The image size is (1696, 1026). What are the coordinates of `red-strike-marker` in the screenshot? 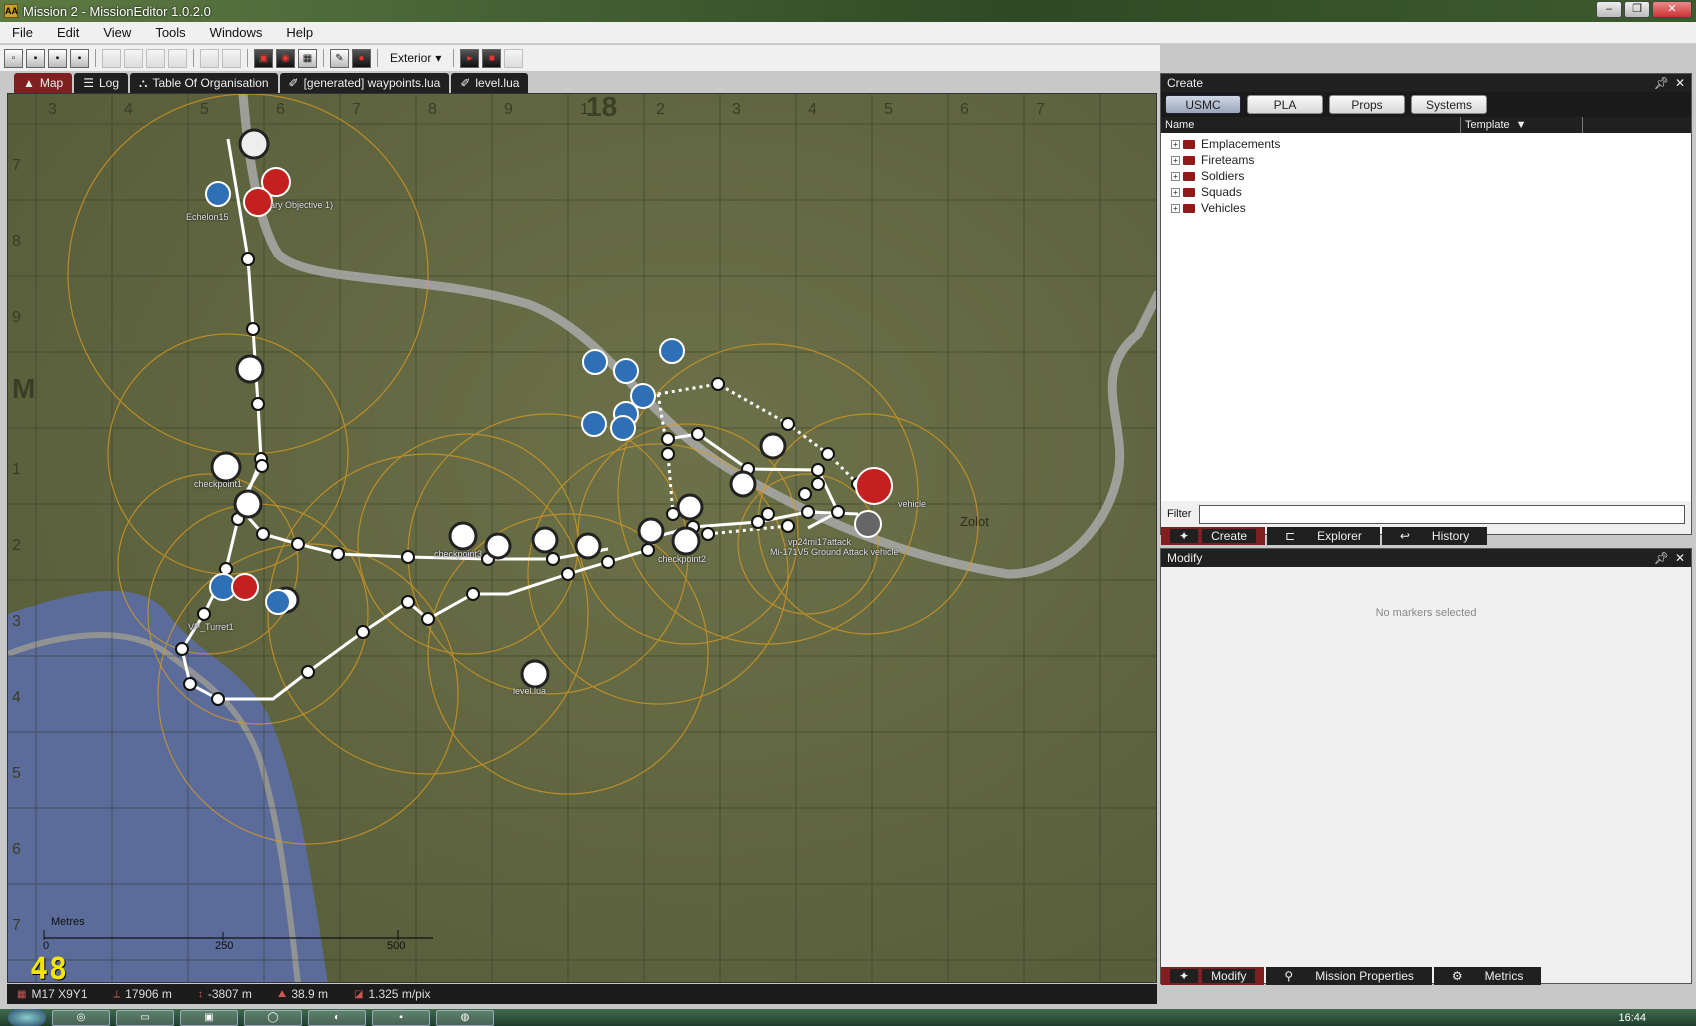 It's located at (258, 202).